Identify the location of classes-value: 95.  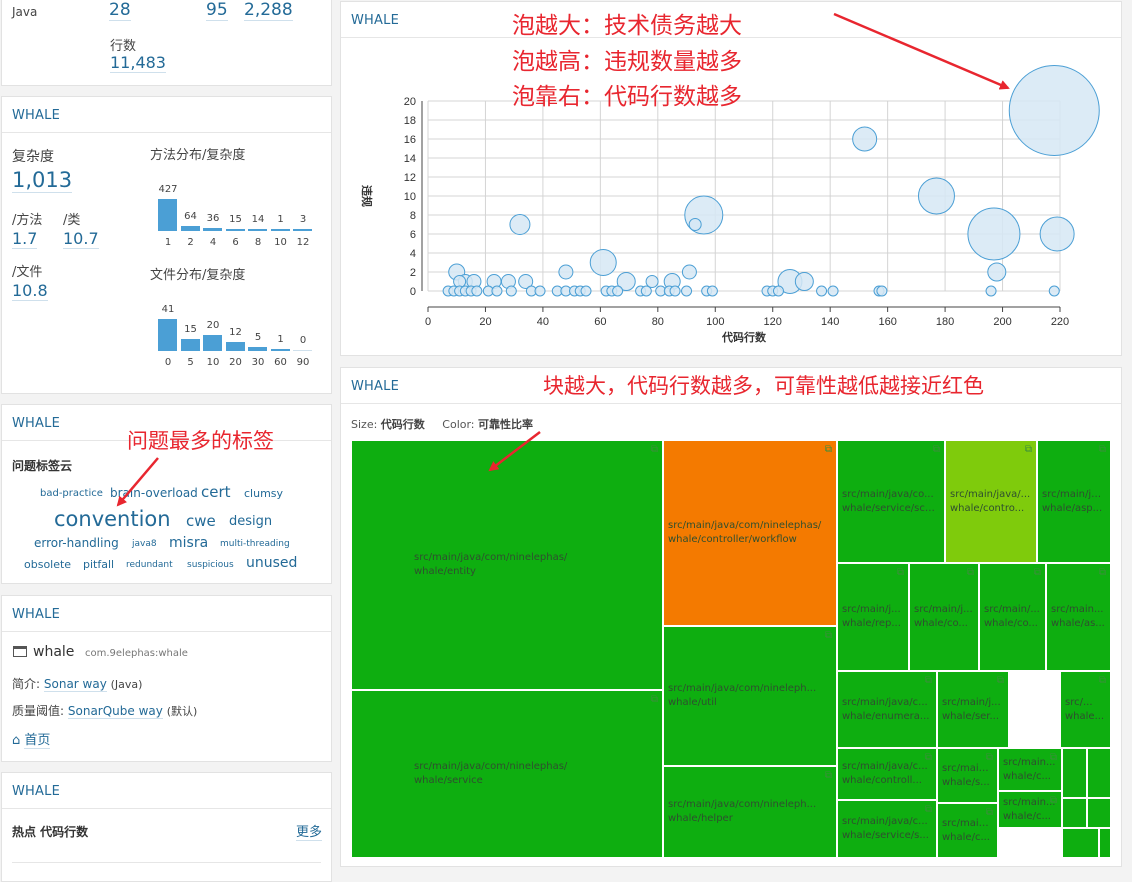
(217, 10).